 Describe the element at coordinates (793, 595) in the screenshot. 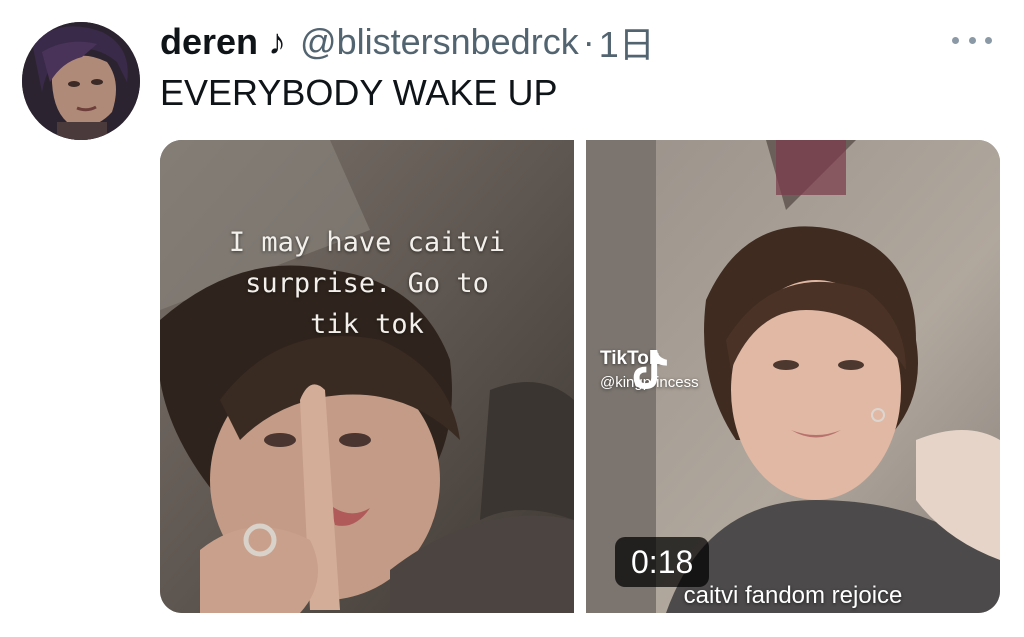

I see `video-caption: caitvi fandom rejoice` at that location.